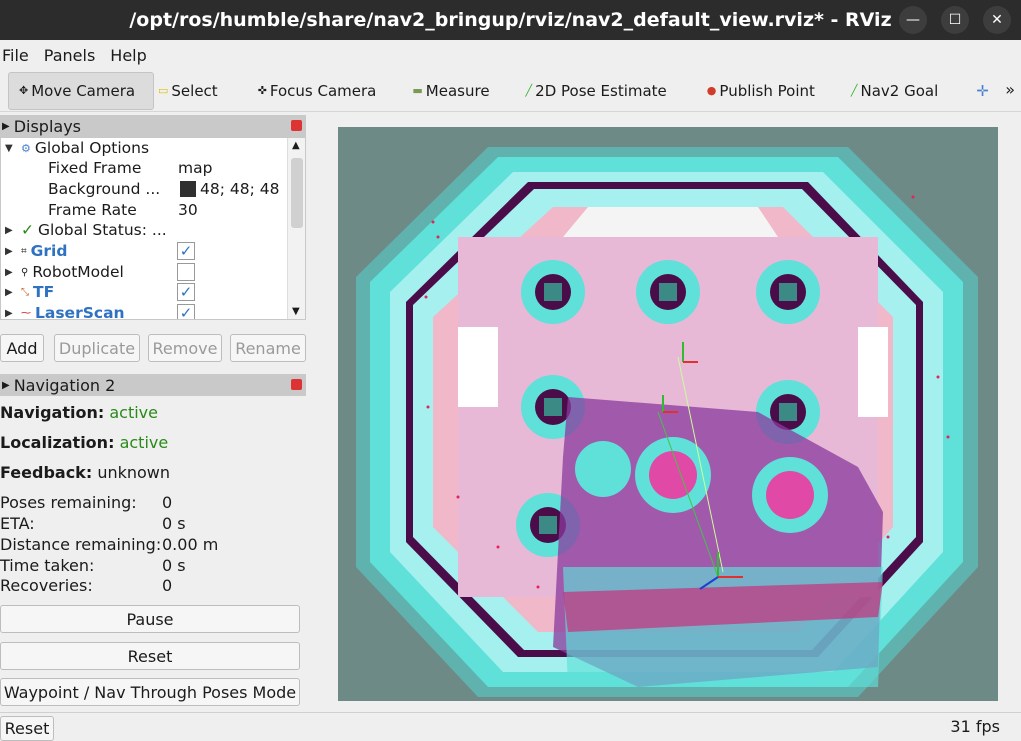 This screenshot has width=1021, height=741. Describe the element at coordinates (296, 311) in the screenshot. I see `scroll-down-icon: ▼` at that location.